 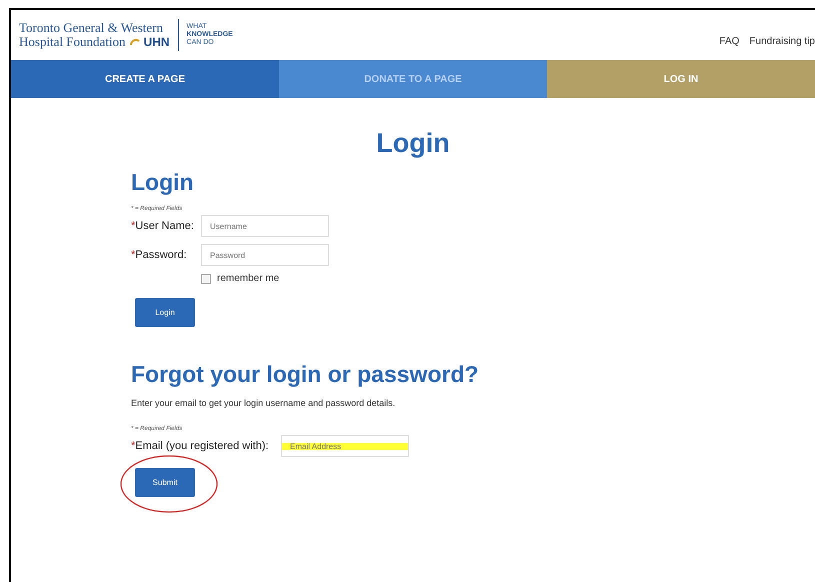 What do you see at coordinates (163, 226) in the screenshot?
I see `field-label: *User Name:` at bounding box center [163, 226].